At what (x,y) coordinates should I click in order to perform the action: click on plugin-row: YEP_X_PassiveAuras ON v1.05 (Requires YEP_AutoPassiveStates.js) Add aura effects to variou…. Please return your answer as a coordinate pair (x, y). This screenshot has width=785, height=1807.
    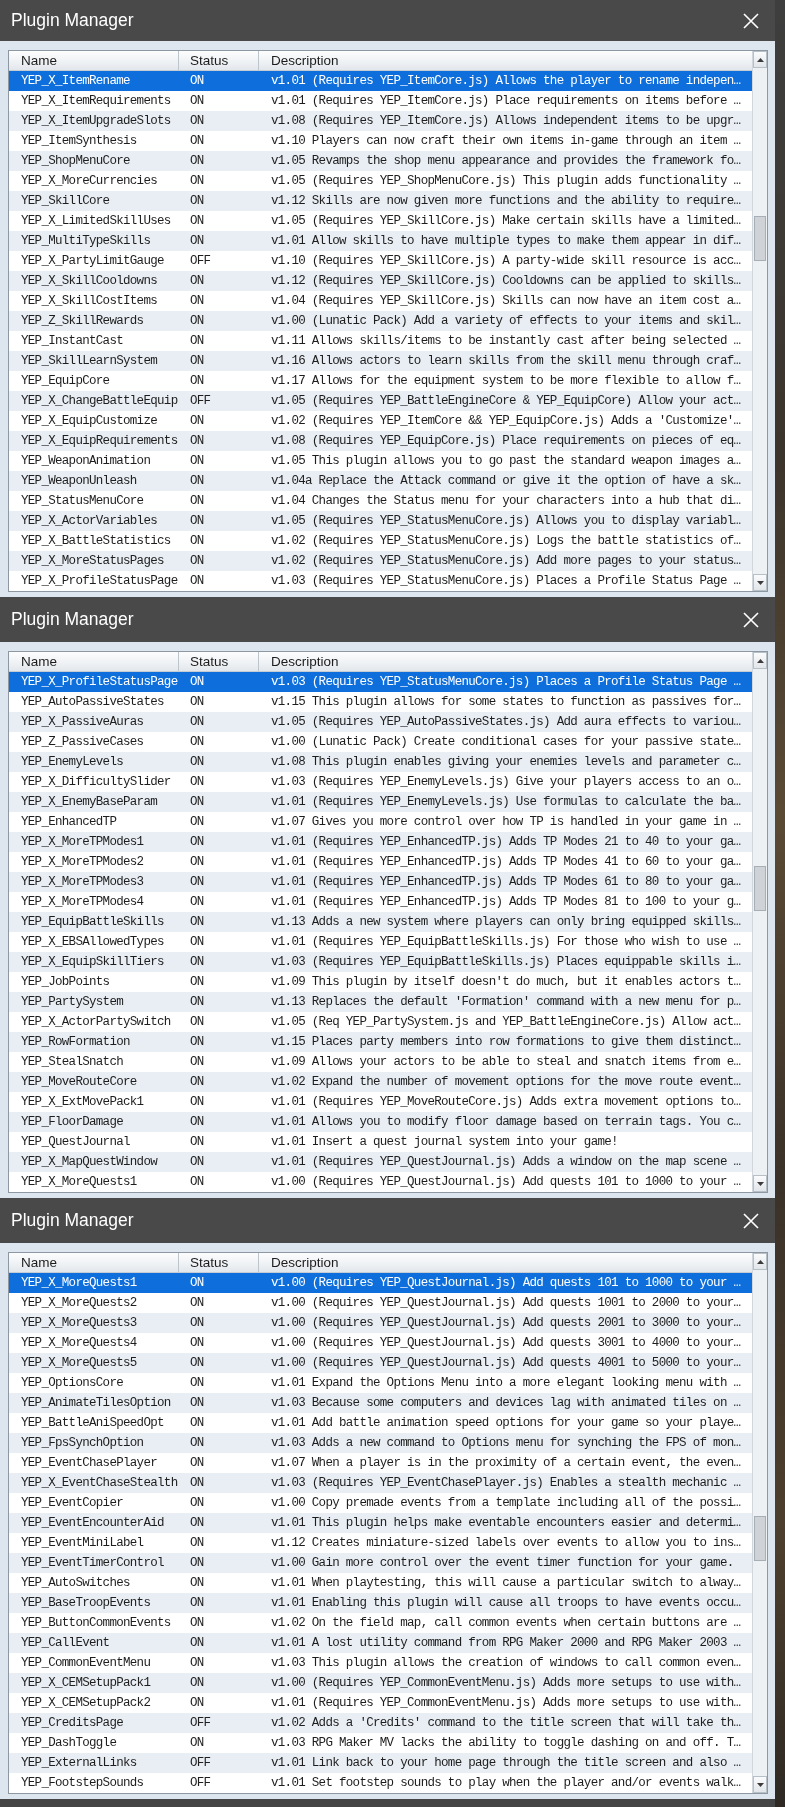
    Looking at the image, I should click on (380, 722).